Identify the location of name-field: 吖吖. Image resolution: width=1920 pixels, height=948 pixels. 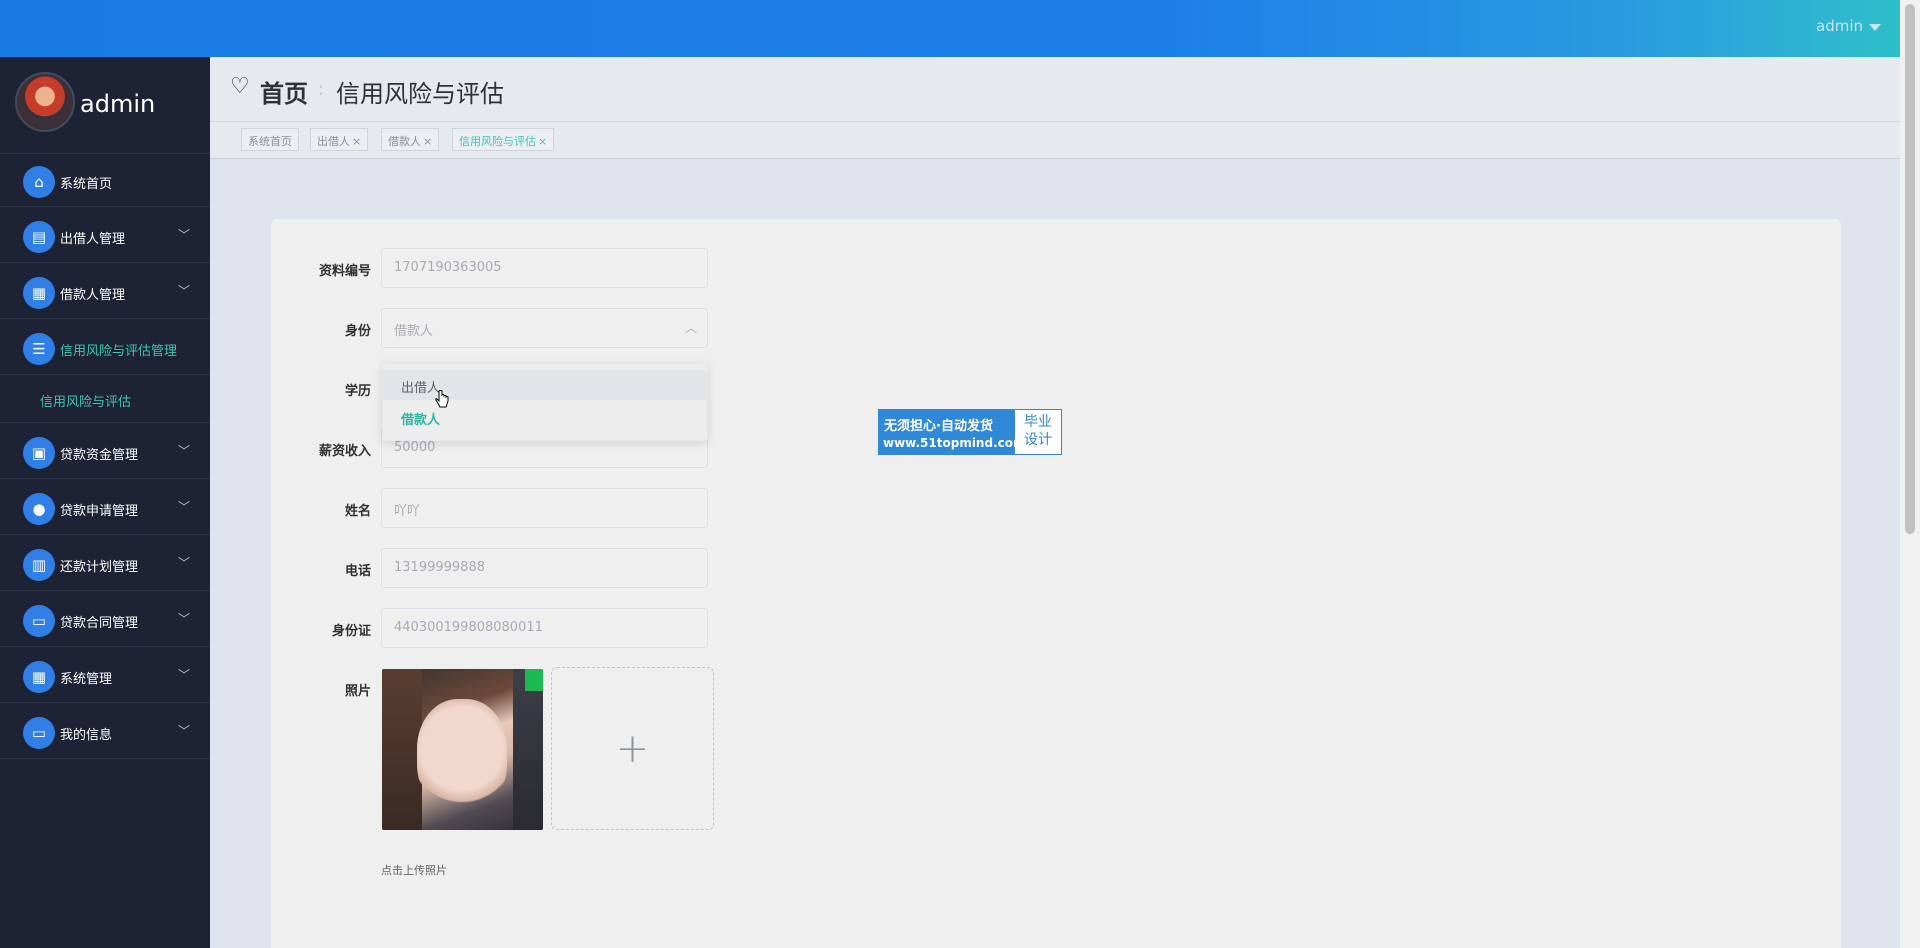
(544, 508).